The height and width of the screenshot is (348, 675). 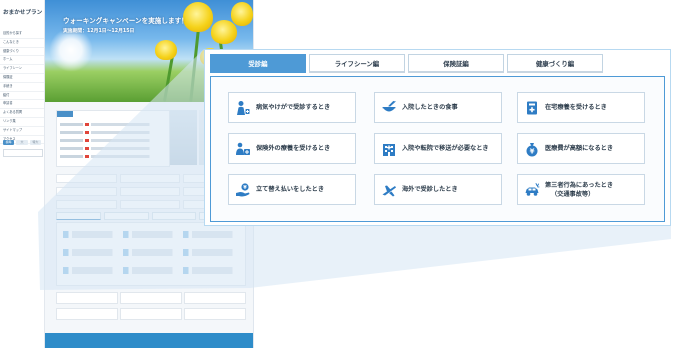 I want to click on card-hospital-meal: 入院したときの食事, so click(x=438, y=107).